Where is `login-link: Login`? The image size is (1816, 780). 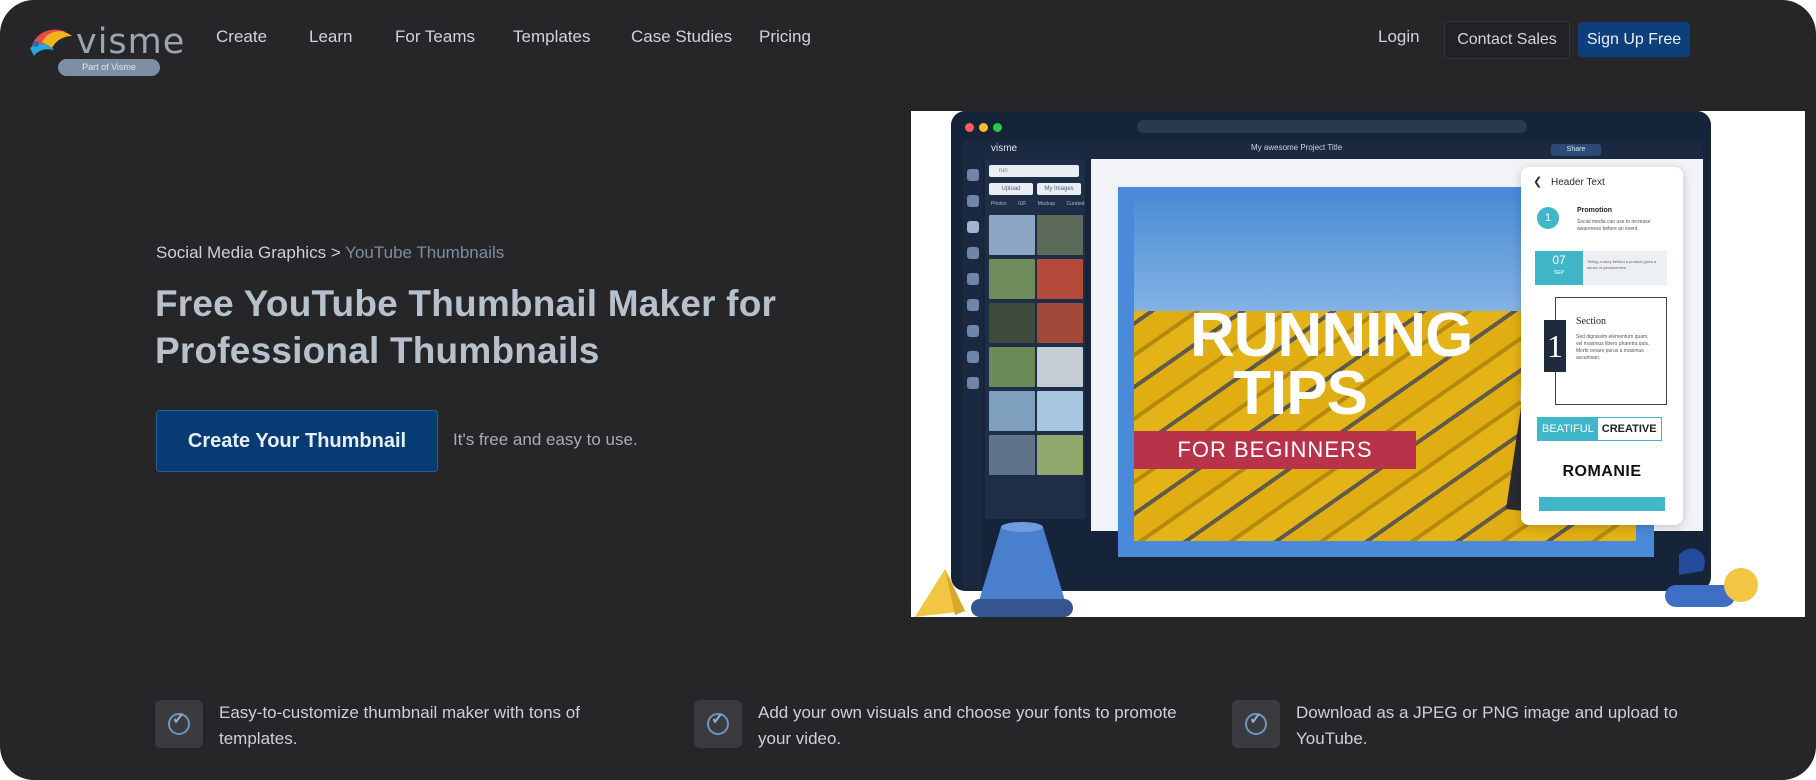
login-link: Login is located at coordinates (1399, 37).